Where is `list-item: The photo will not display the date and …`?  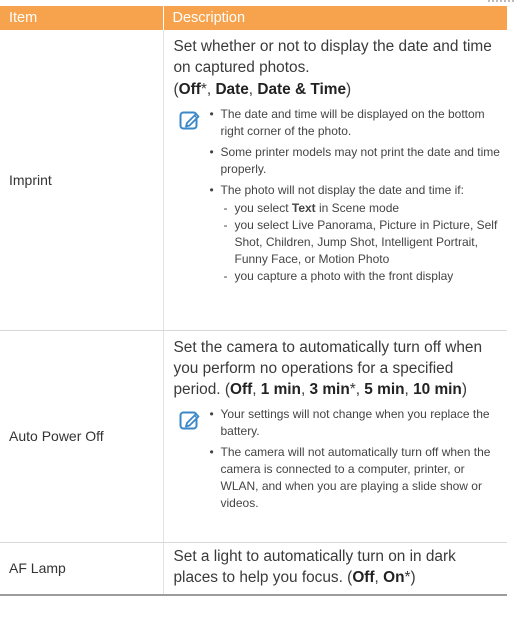
list-item: The photo will not display the date and … is located at coordinates (355, 233).